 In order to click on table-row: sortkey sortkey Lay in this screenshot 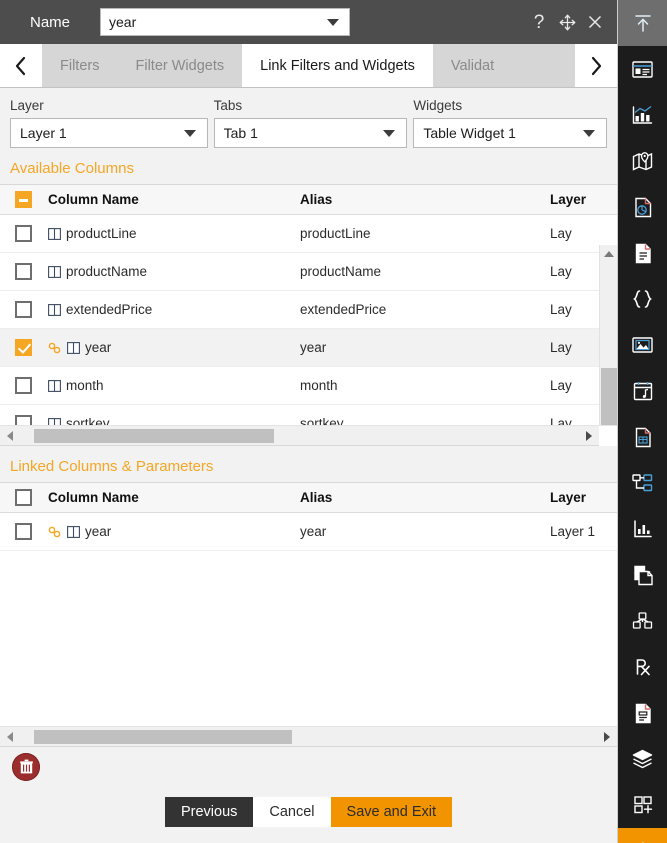, I will do `click(308, 415)`.